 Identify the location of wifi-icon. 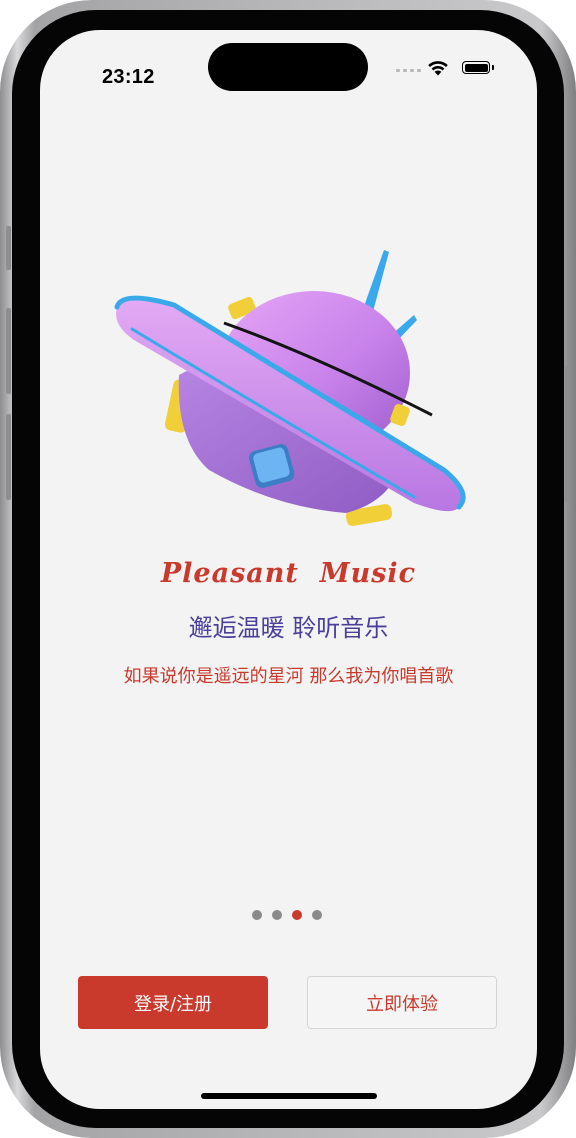
(438, 68).